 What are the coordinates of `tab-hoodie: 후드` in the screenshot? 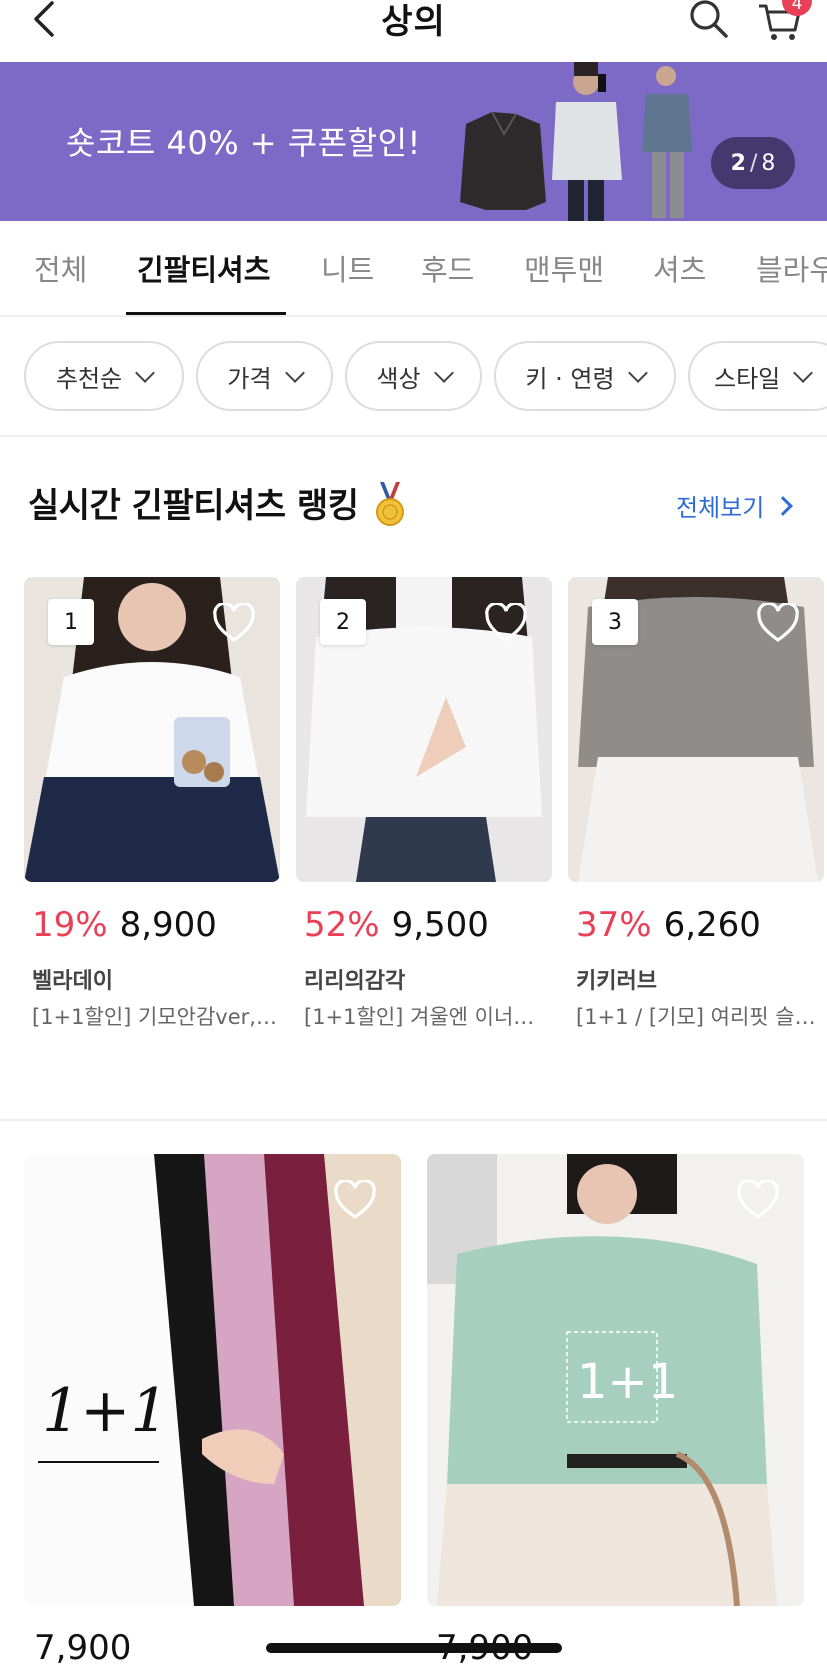 It's located at (447, 268).